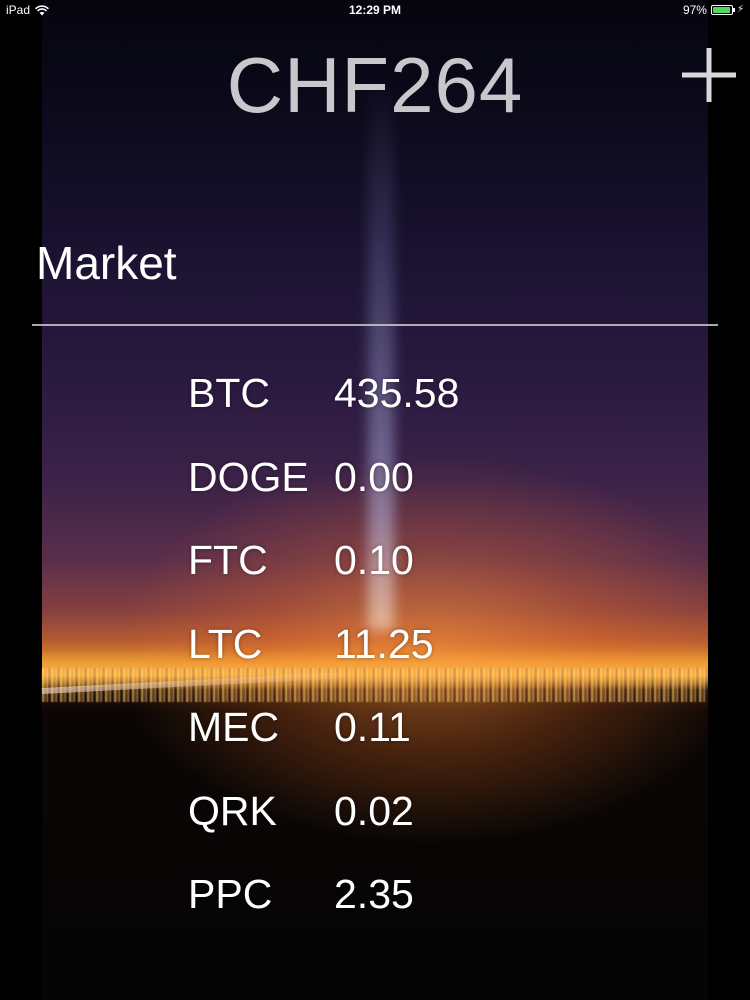 The height and width of the screenshot is (1000, 750). I want to click on market-row: QRK 0.02, so click(388, 812).